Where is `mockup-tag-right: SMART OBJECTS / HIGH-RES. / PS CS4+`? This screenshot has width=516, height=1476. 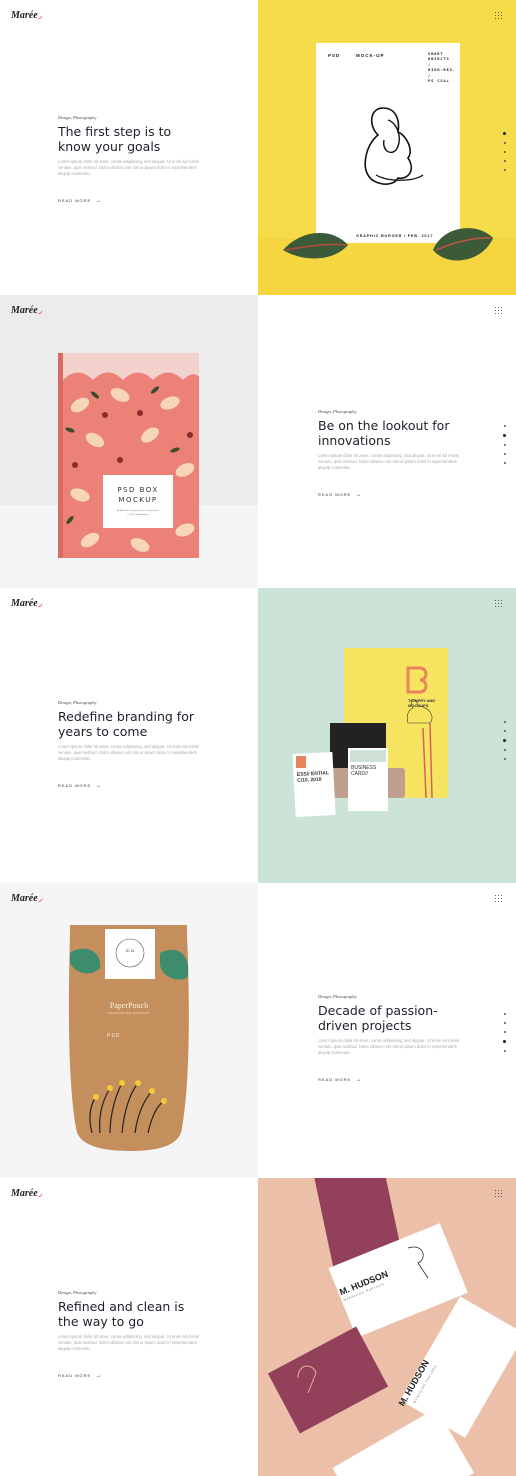
mockup-tag-right: SMART OBJECTS / HIGH-RES. / PS CS4+ is located at coordinates (442, 67).